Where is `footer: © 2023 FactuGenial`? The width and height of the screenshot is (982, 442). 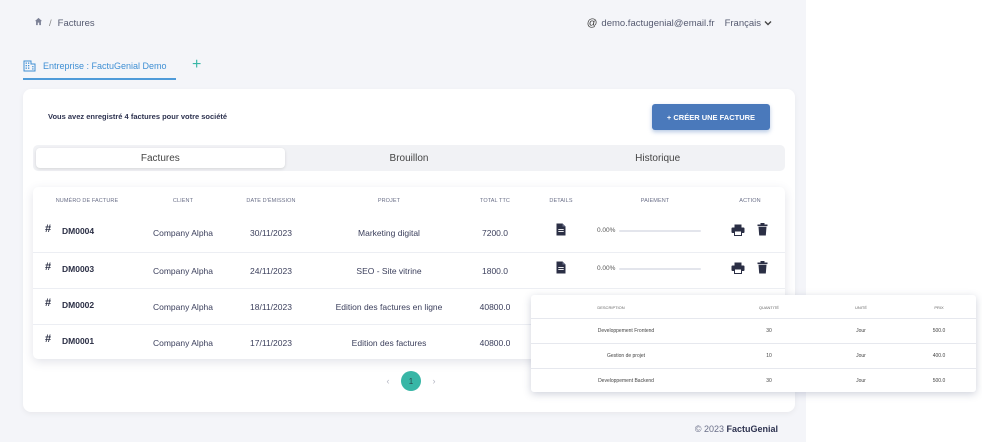 footer: © 2023 FactuGenial is located at coordinates (736, 429).